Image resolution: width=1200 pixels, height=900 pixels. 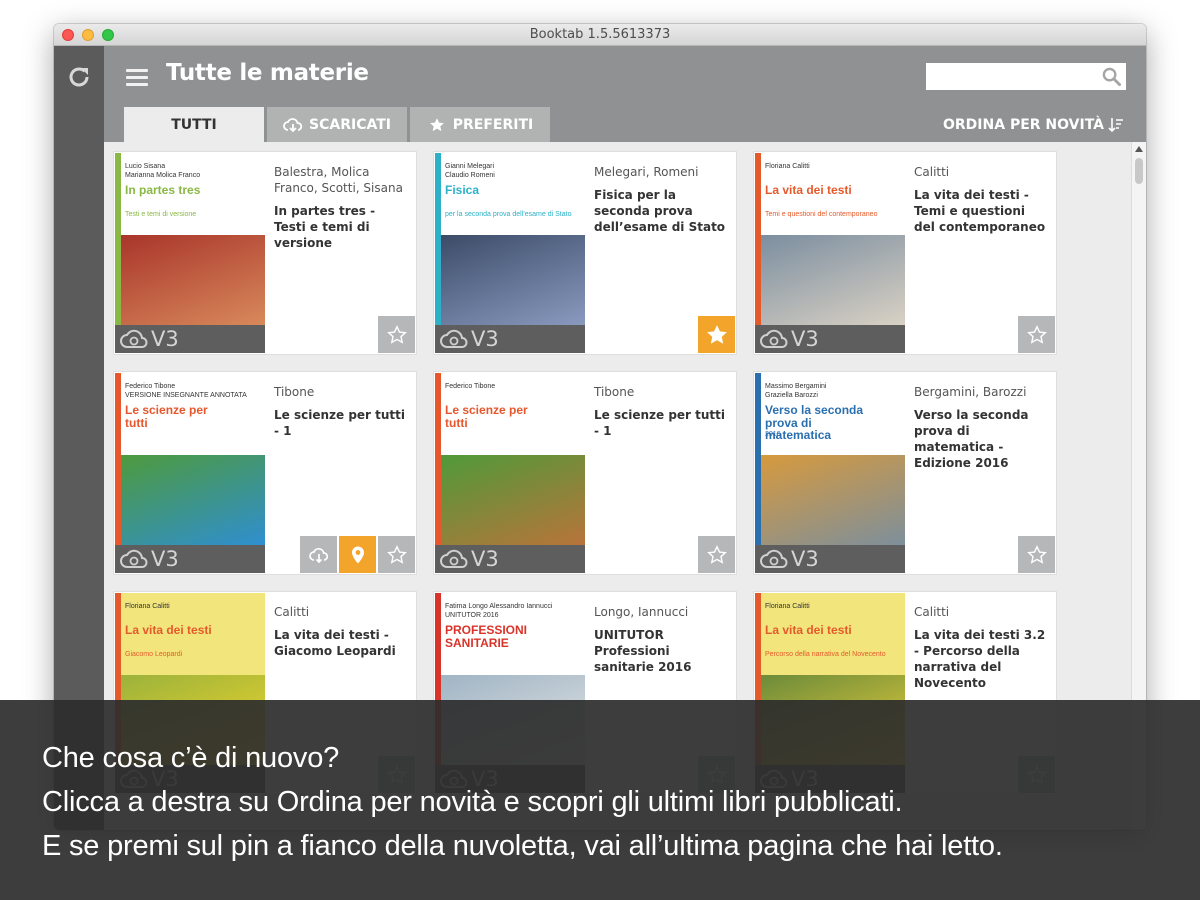 What do you see at coordinates (932, 612) in the screenshot?
I see `book-authors: Calitti` at bounding box center [932, 612].